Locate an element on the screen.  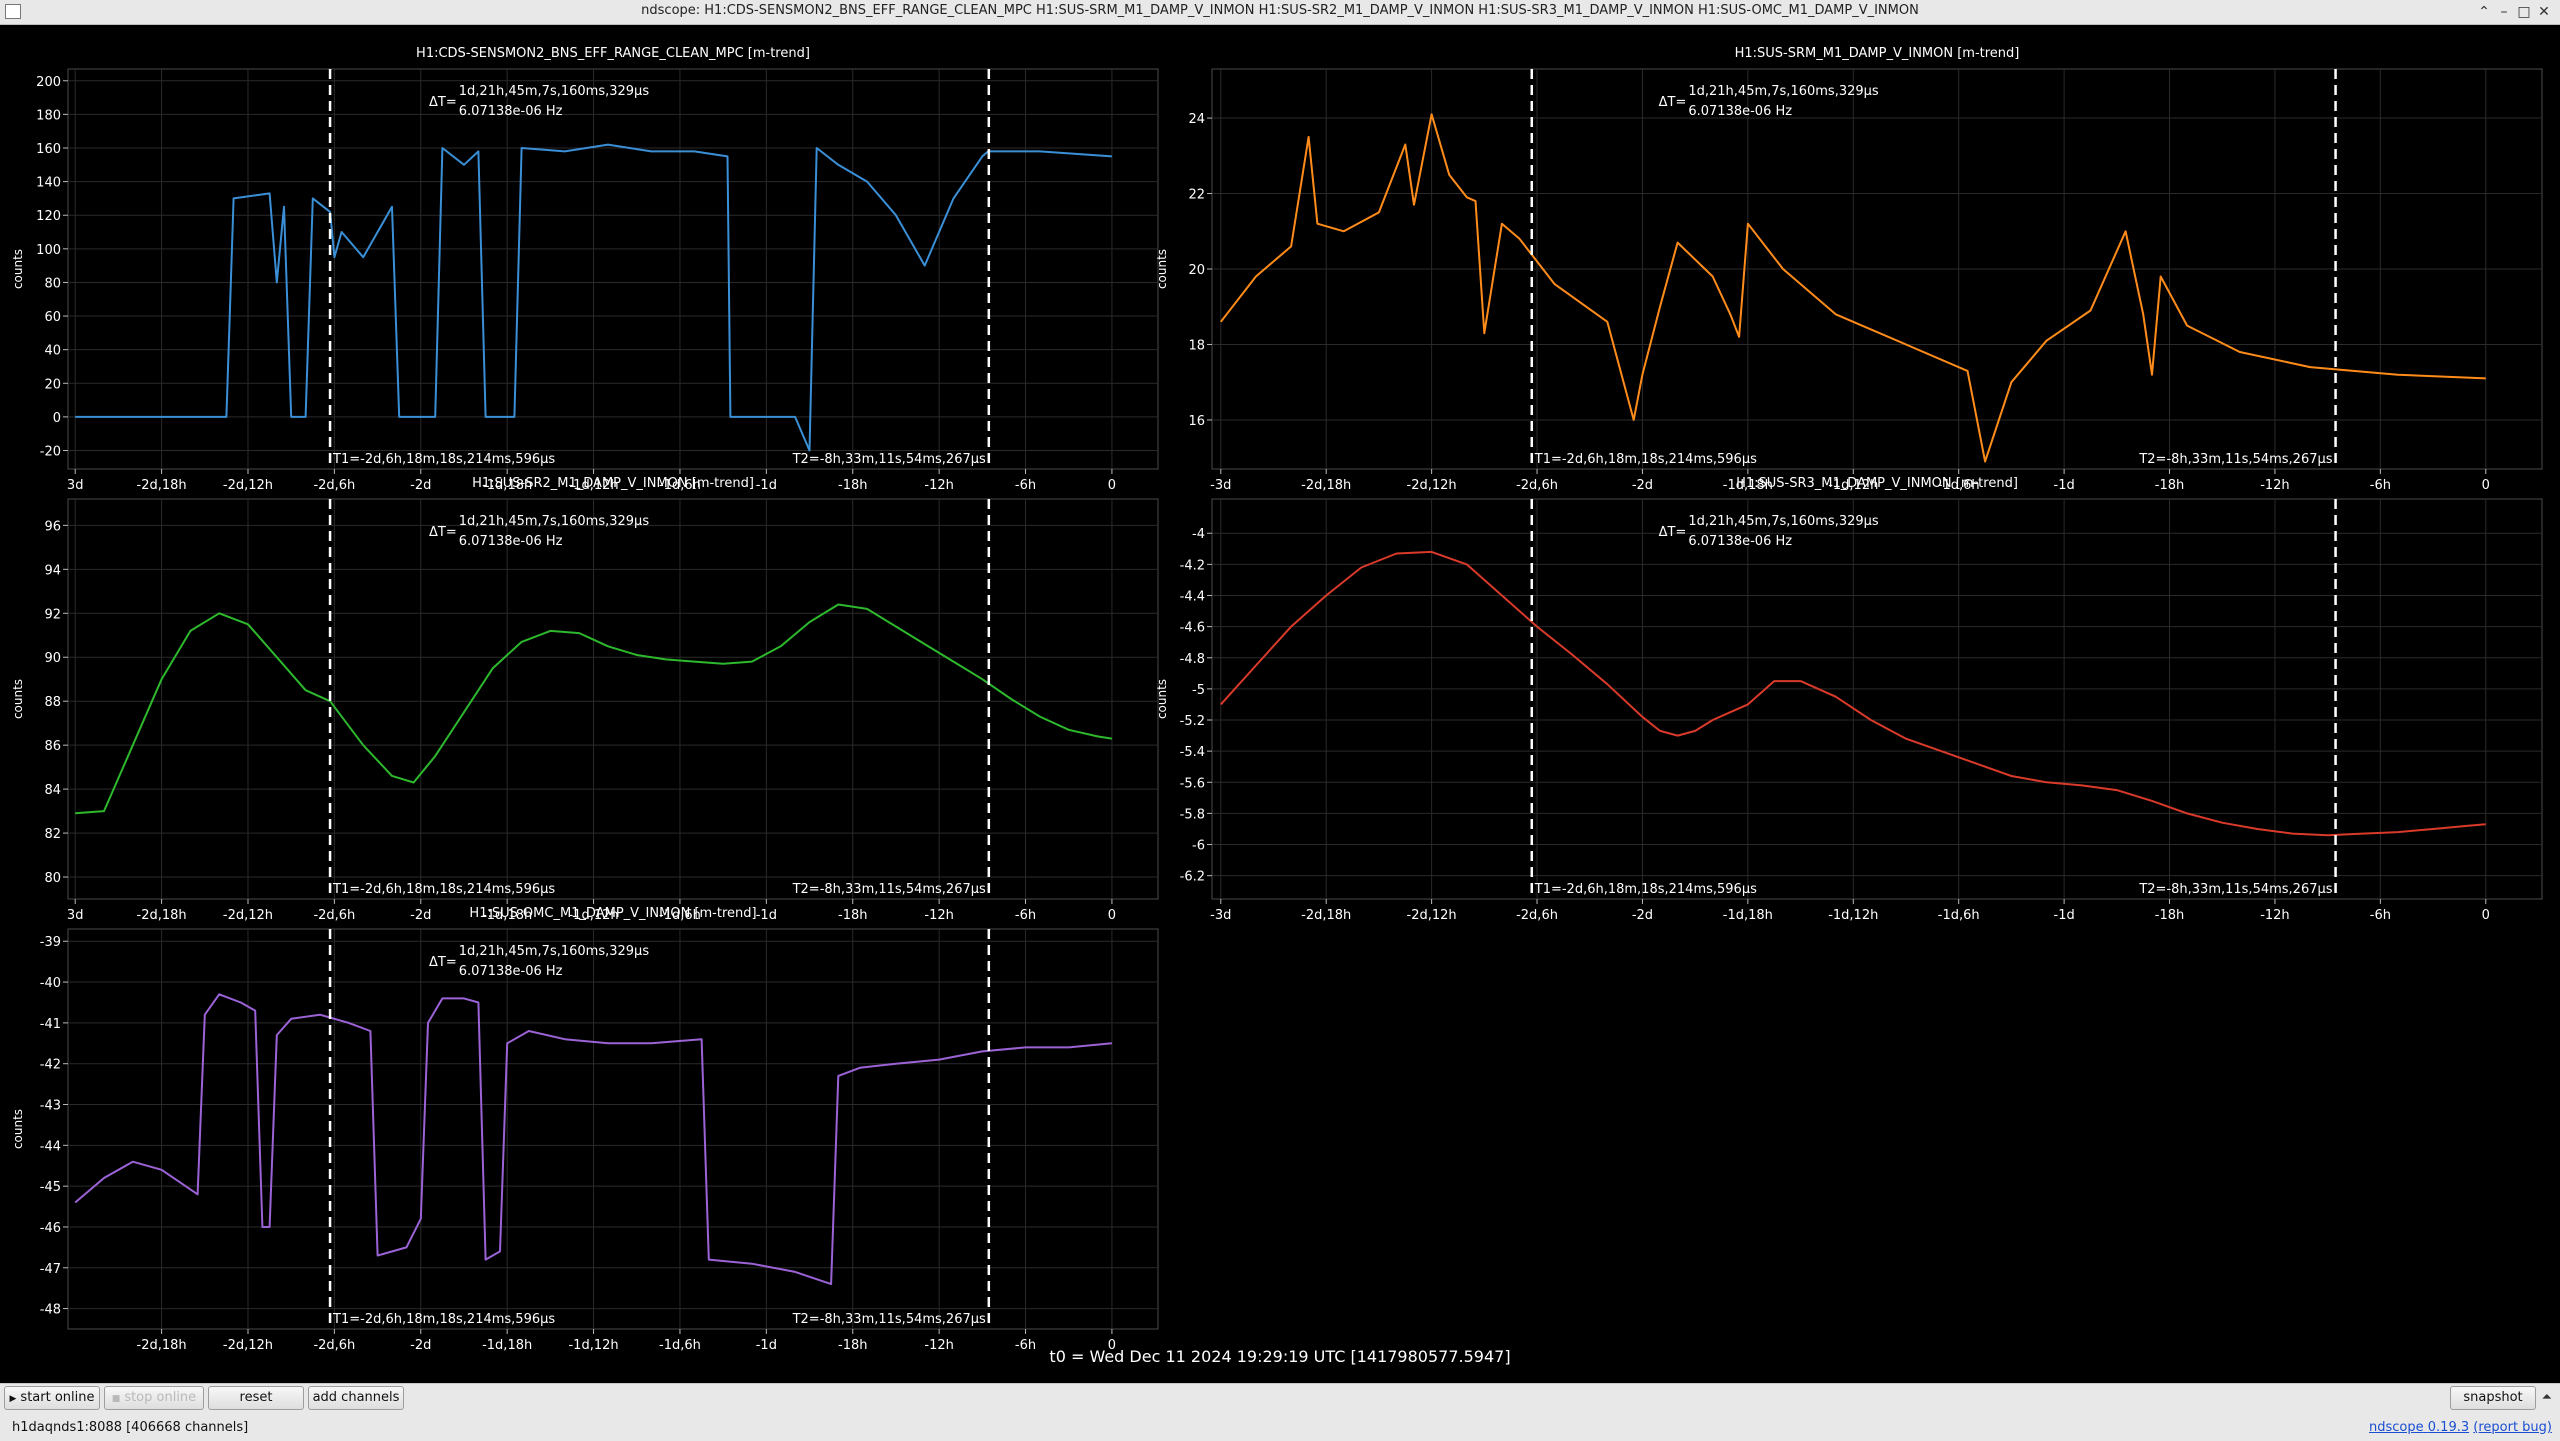
snapshot-button: snapshot is located at coordinates (2493, 1398).